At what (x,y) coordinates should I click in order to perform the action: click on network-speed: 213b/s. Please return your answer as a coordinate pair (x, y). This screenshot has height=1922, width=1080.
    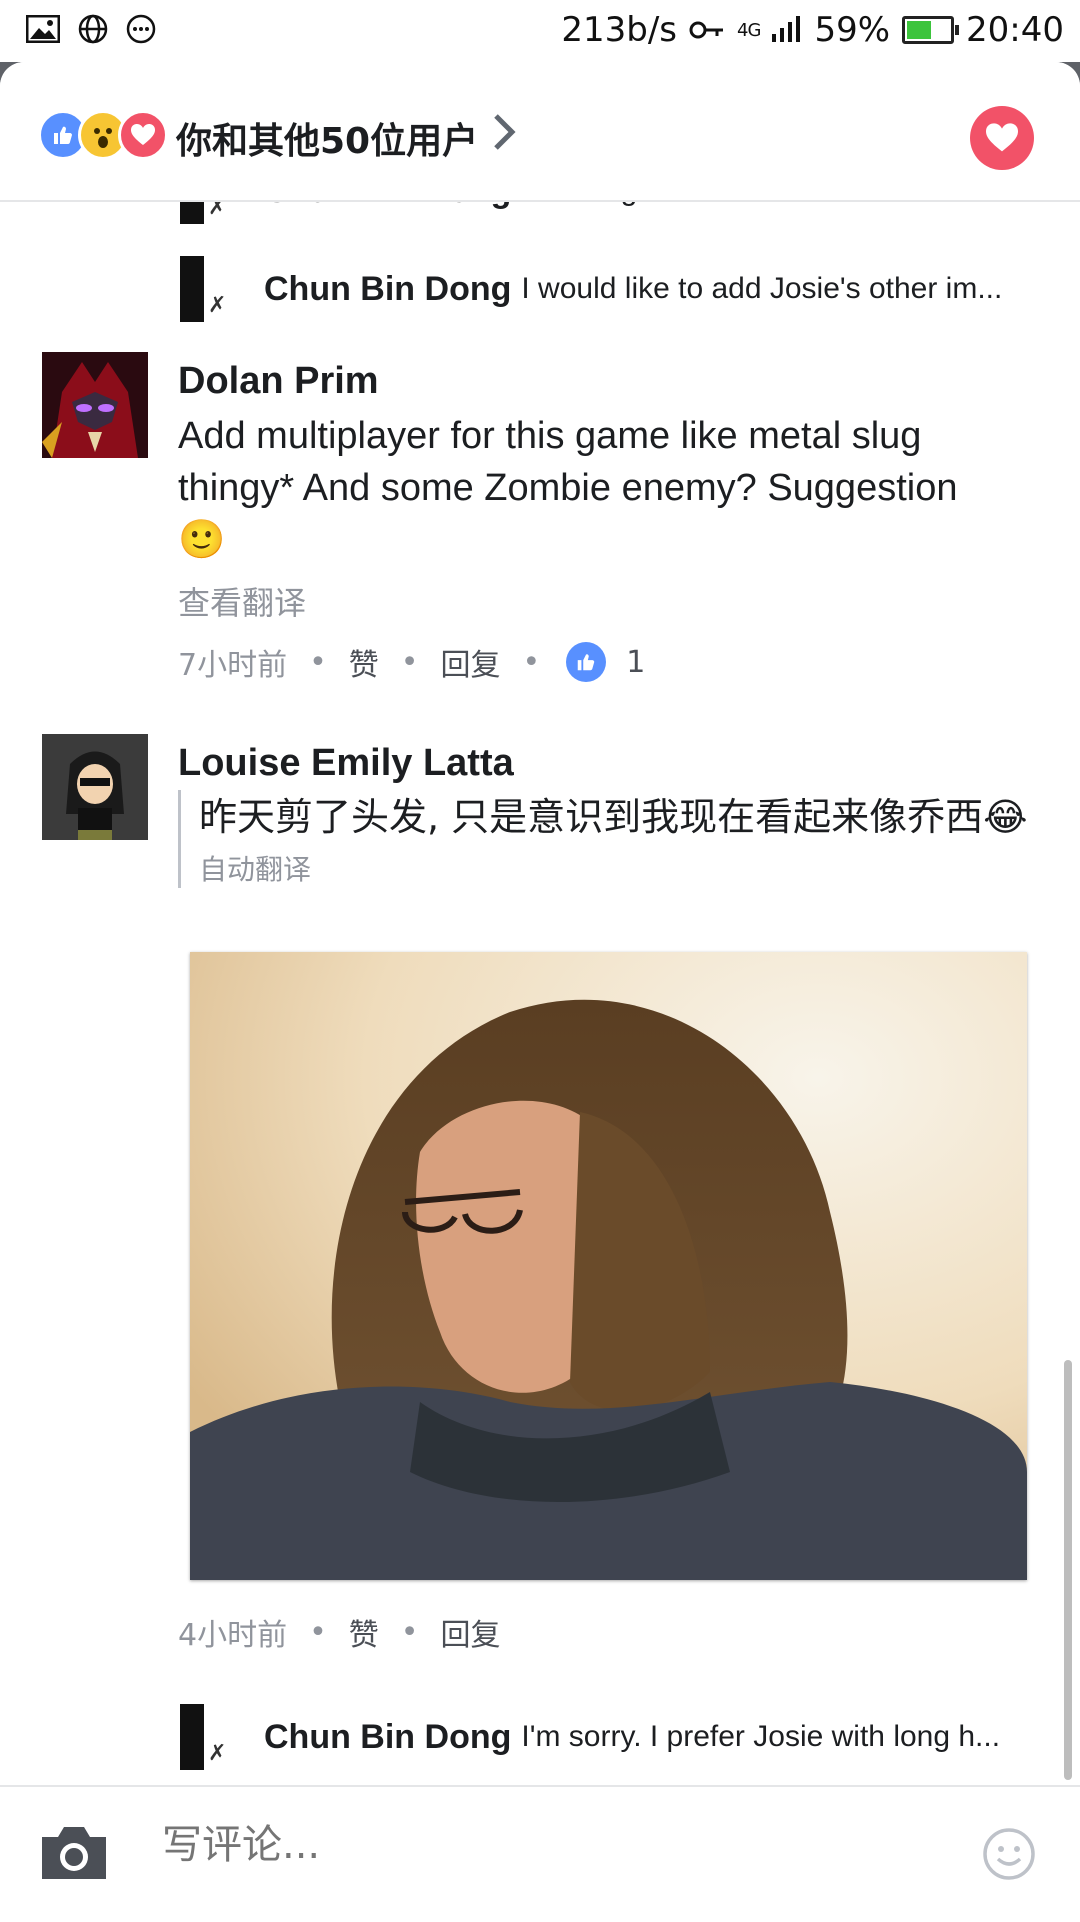
    Looking at the image, I should click on (619, 30).